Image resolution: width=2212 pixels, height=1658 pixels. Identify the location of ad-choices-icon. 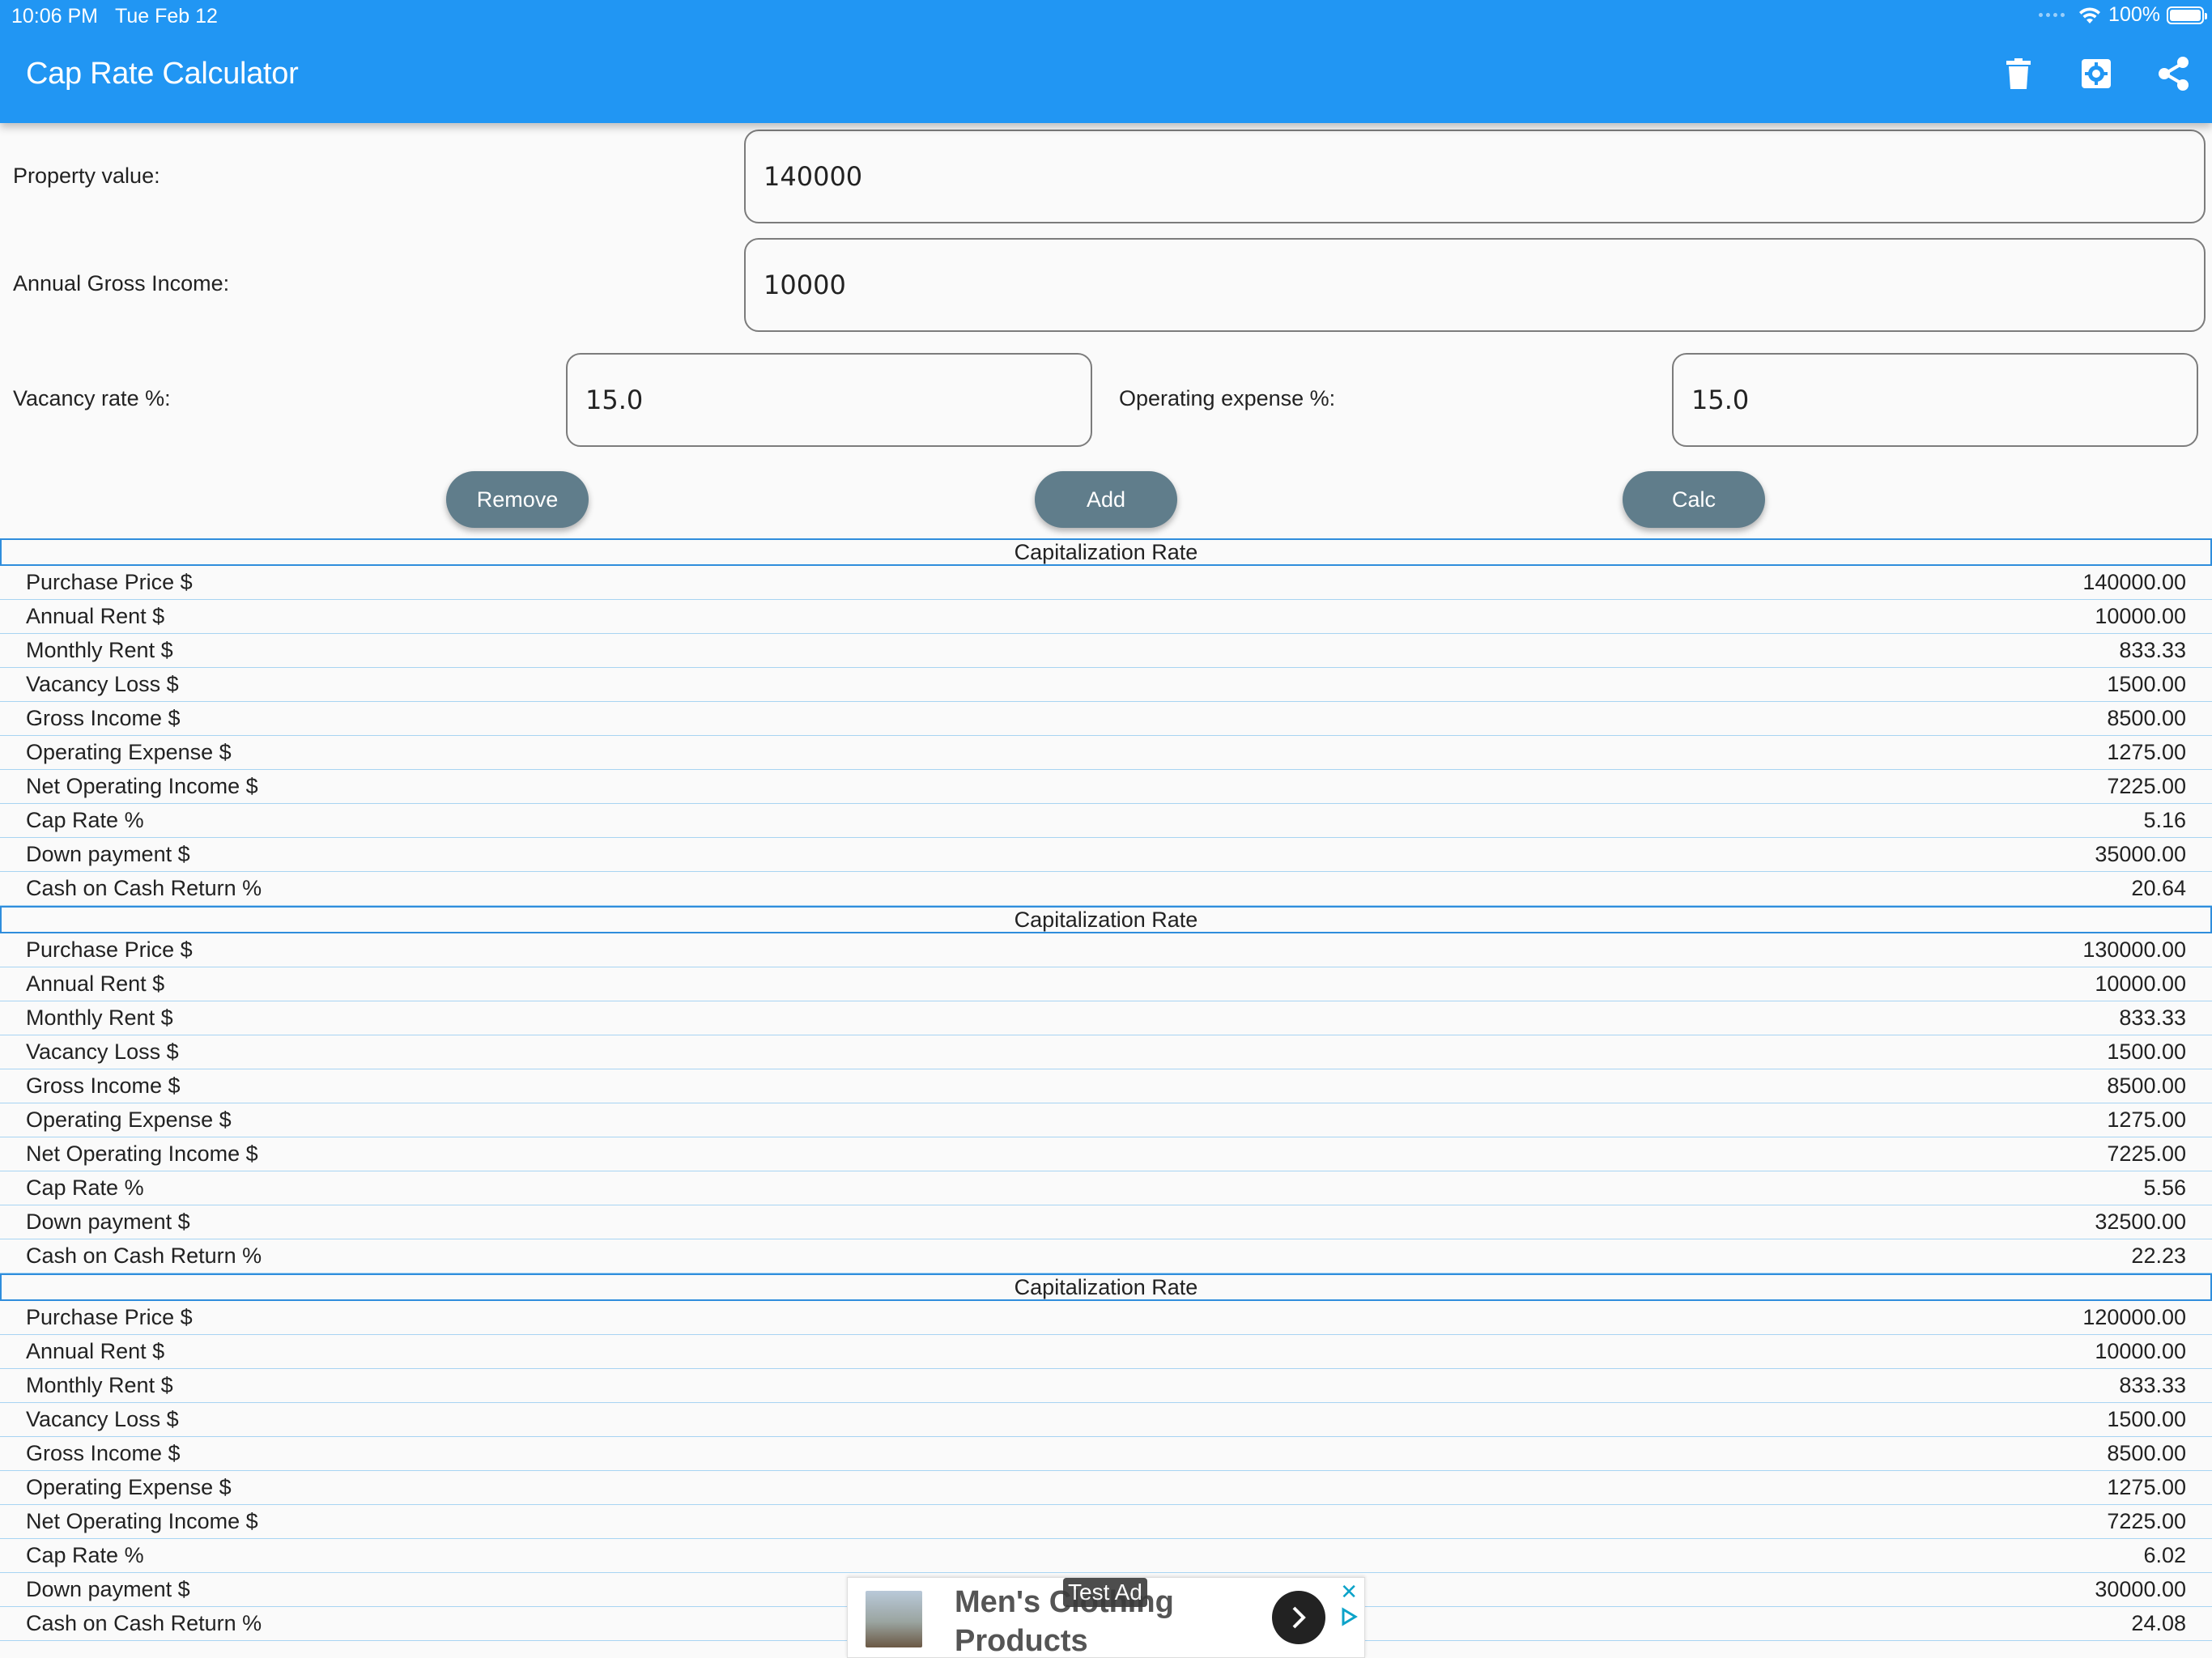
(1349, 1616).